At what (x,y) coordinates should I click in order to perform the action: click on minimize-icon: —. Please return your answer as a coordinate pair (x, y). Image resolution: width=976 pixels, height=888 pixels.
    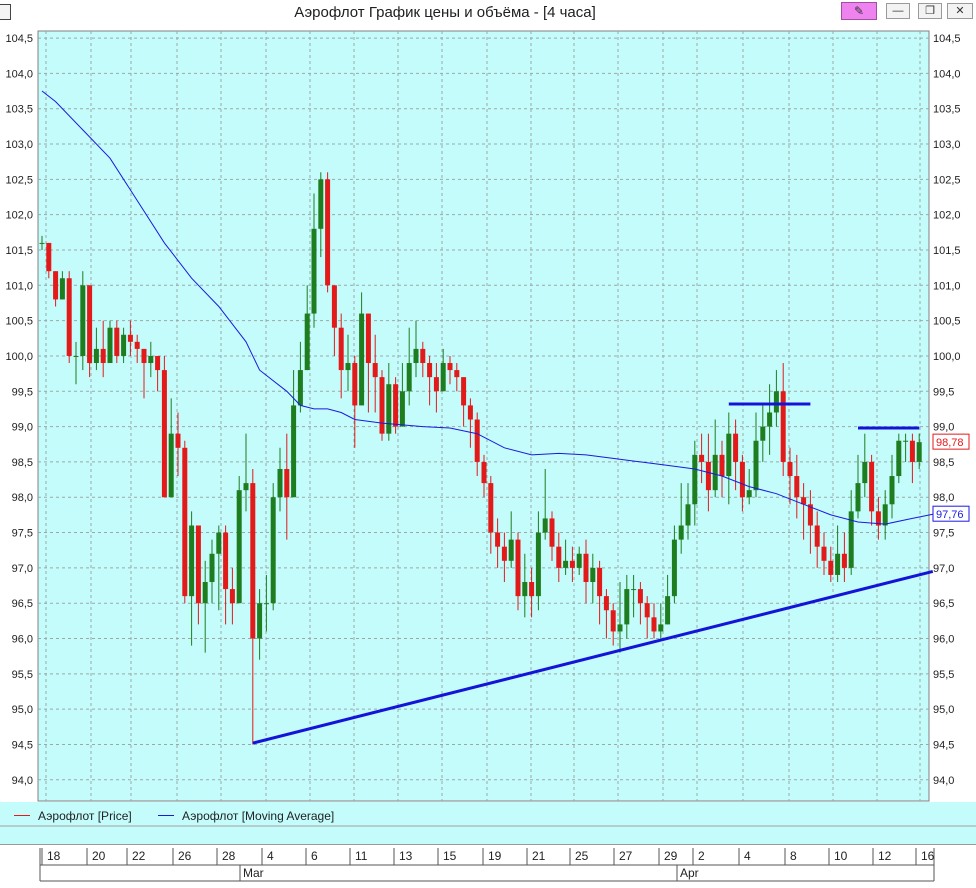
    Looking at the image, I should click on (898, 11).